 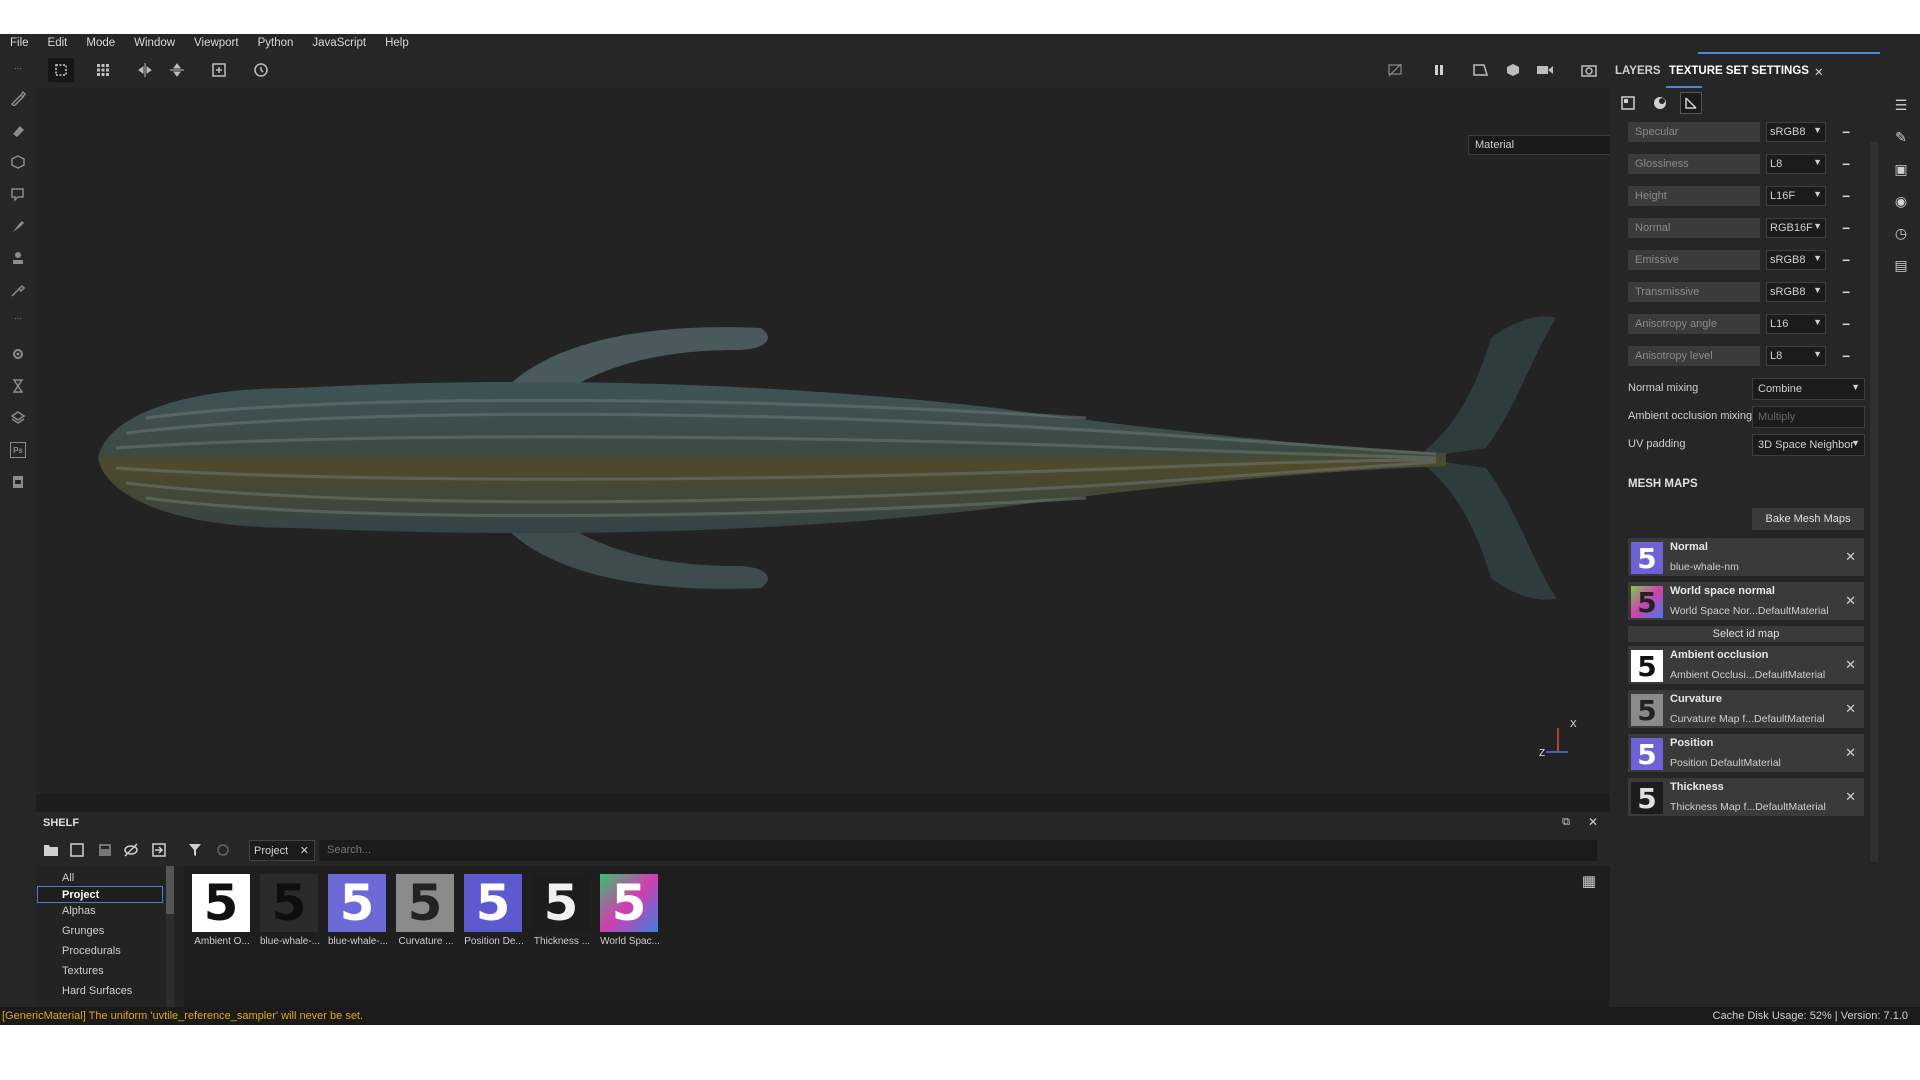 I want to click on normal-mixing-select: Combine ▼, so click(x=1808, y=389).